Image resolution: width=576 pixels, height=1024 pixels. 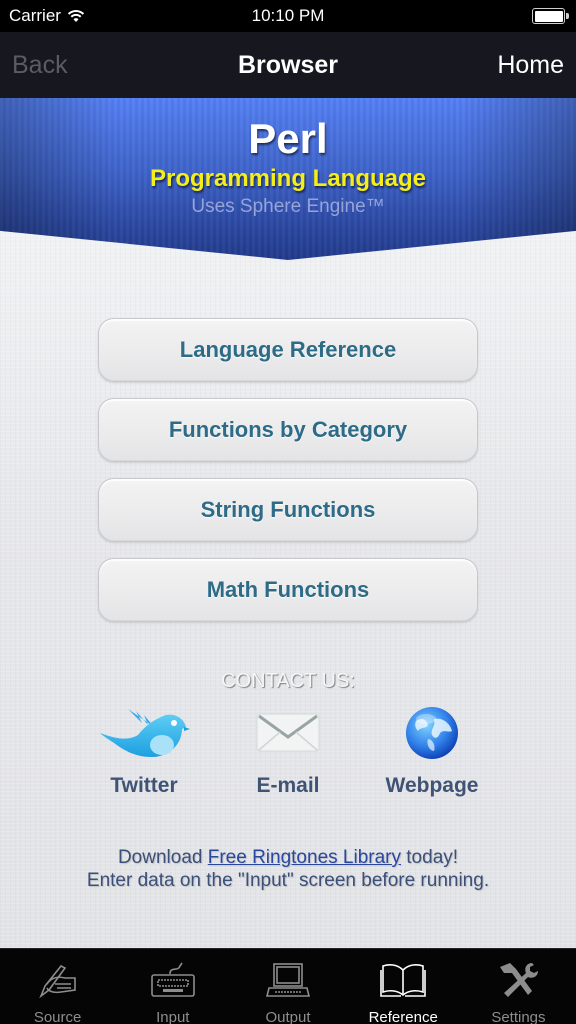 I want to click on free-ringtones-link: Free Ringtones Library, so click(x=304, y=857).